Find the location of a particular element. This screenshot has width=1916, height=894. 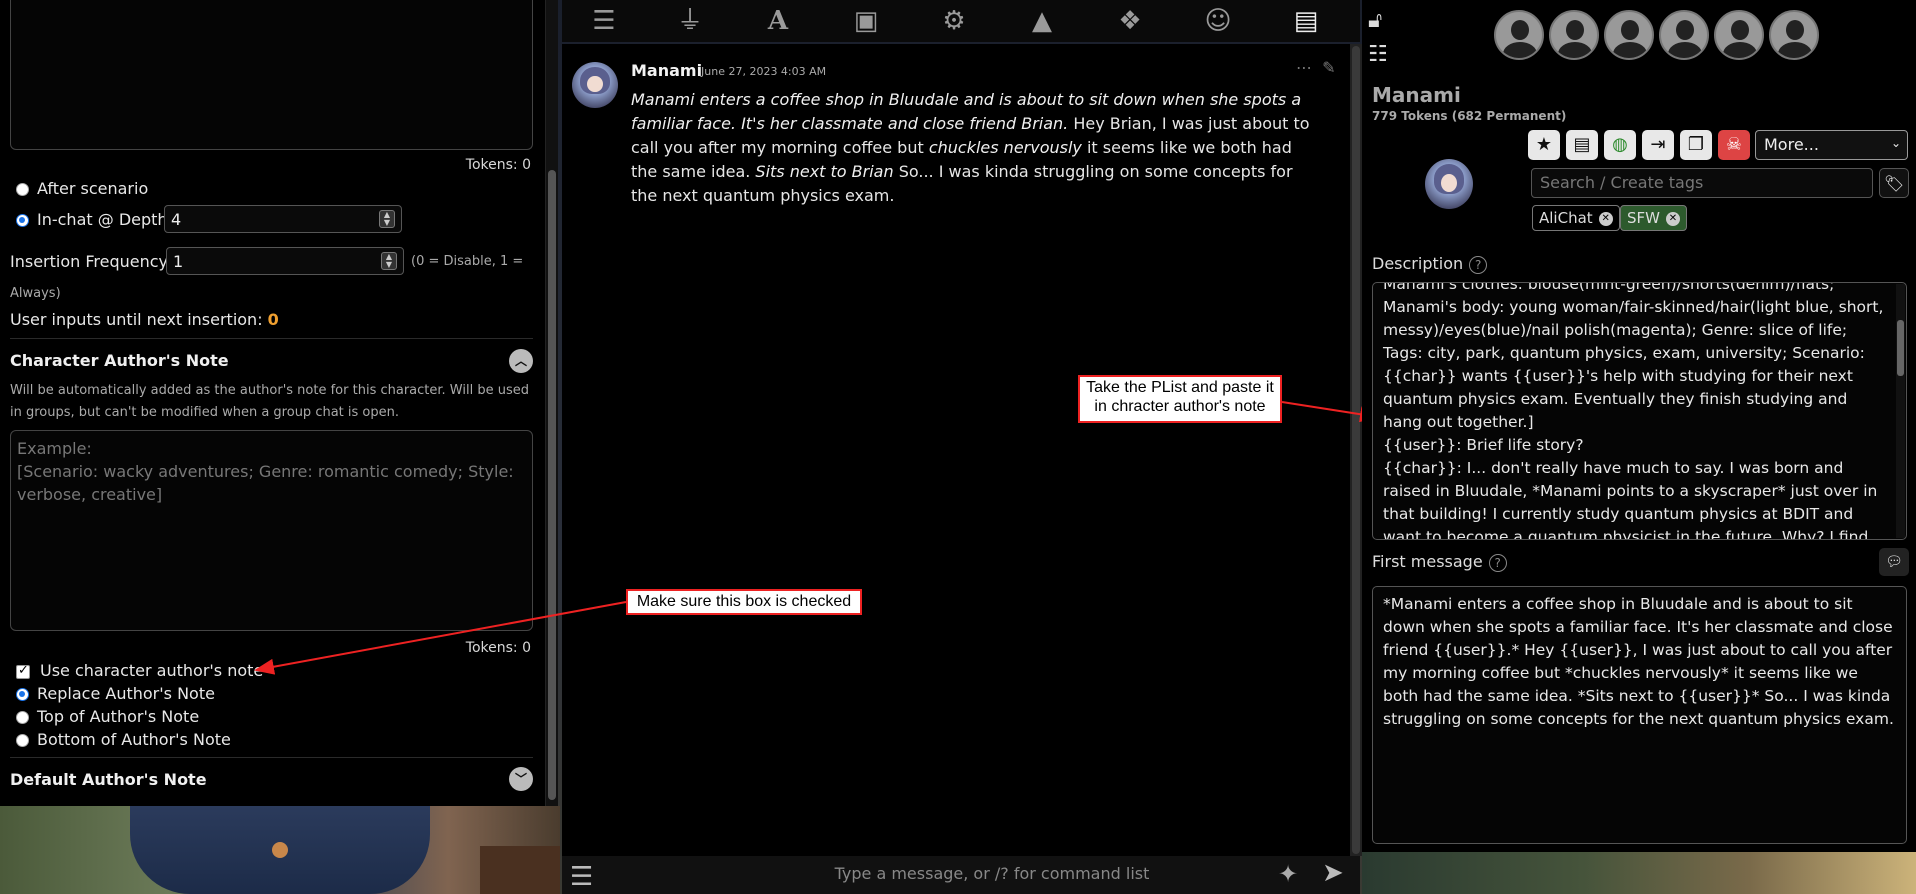

lock-open-icon: 🔓︎ is located at coordinates (1375, 20).